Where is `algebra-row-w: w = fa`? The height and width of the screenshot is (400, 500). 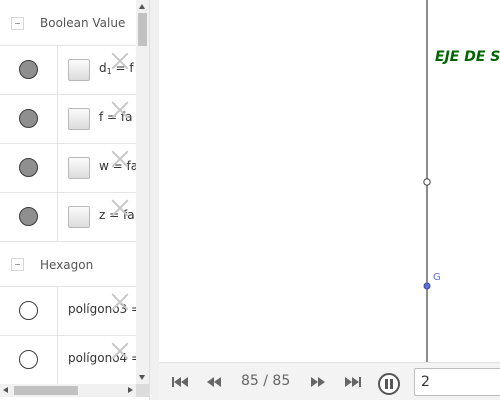 algebra-row-w: w = fa is located at coordinates (69, 167).